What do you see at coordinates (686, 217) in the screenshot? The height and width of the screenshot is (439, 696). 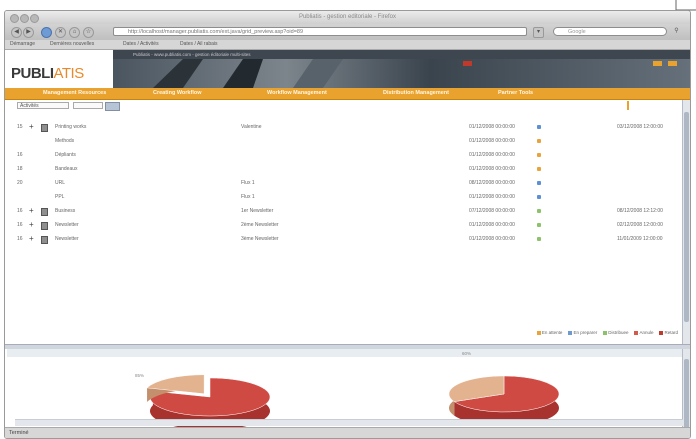 I see `upper-scroll-thumb` at bounding box center [686, 217].